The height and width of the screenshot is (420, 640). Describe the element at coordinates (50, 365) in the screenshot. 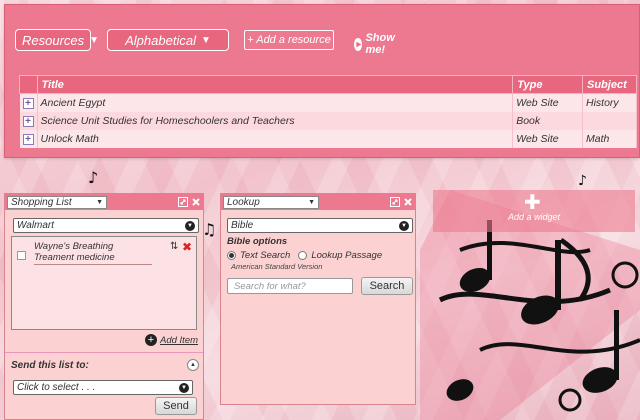

I see `send-list-label: Send this list to:` at that location.